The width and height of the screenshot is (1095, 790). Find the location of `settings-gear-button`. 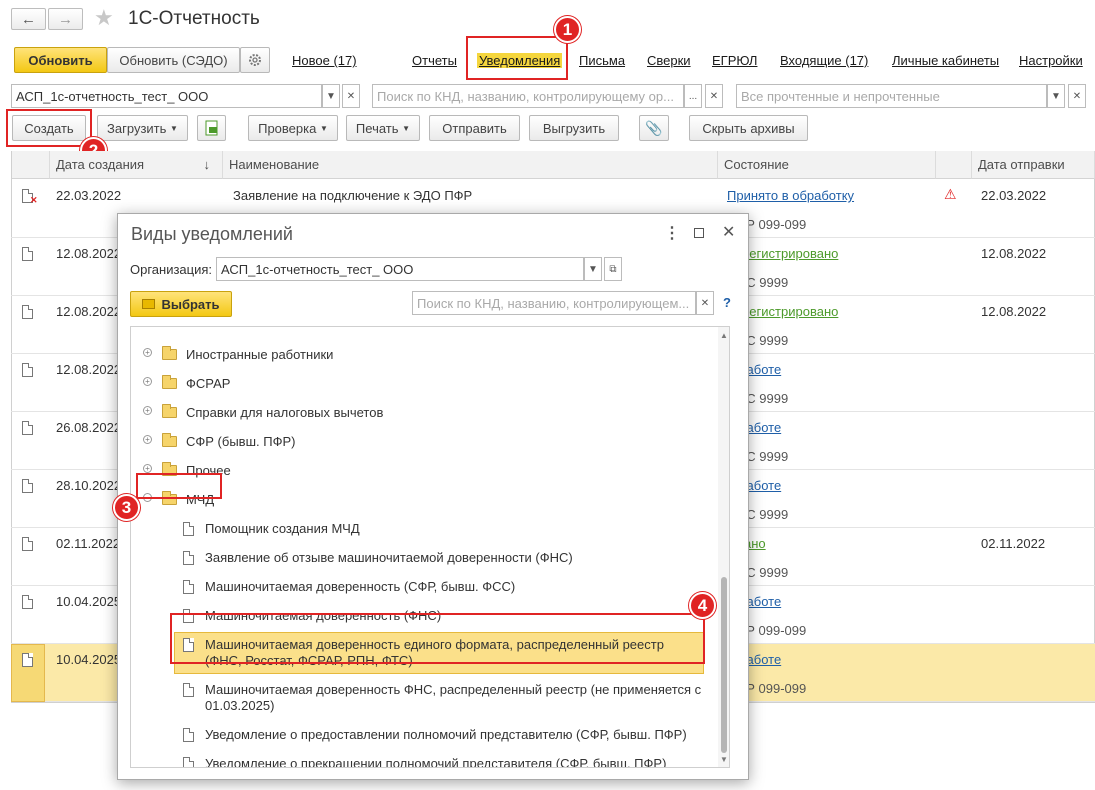

settings-gear-button is located at coordinates (255, 60).